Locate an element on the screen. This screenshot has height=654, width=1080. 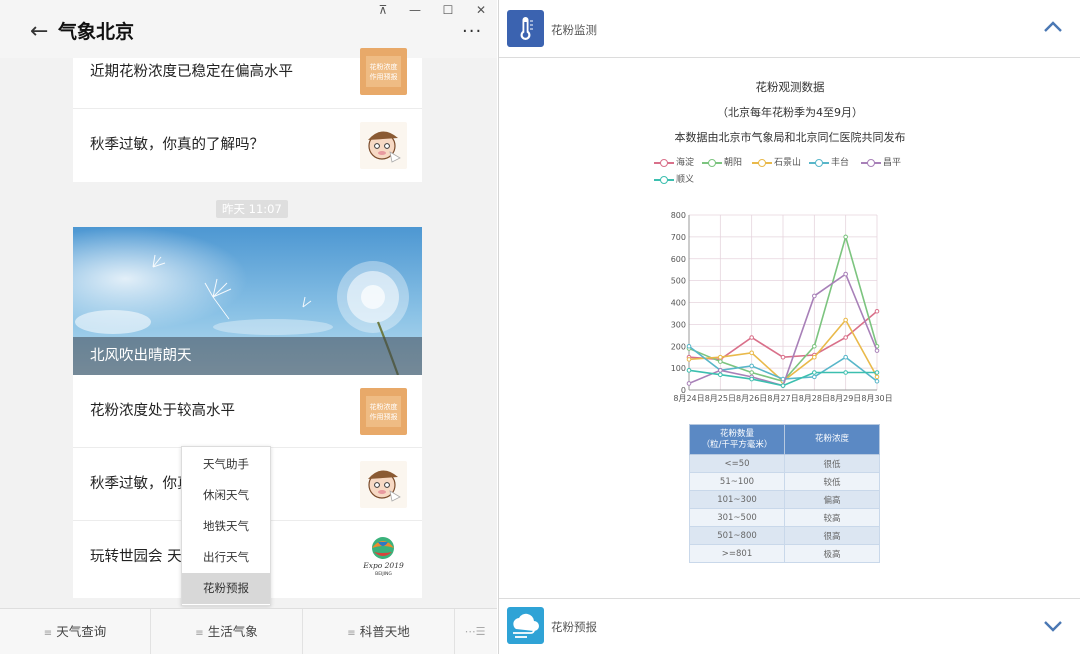
x-tick-label: 8月27日 is located at coordinates (782, 398).